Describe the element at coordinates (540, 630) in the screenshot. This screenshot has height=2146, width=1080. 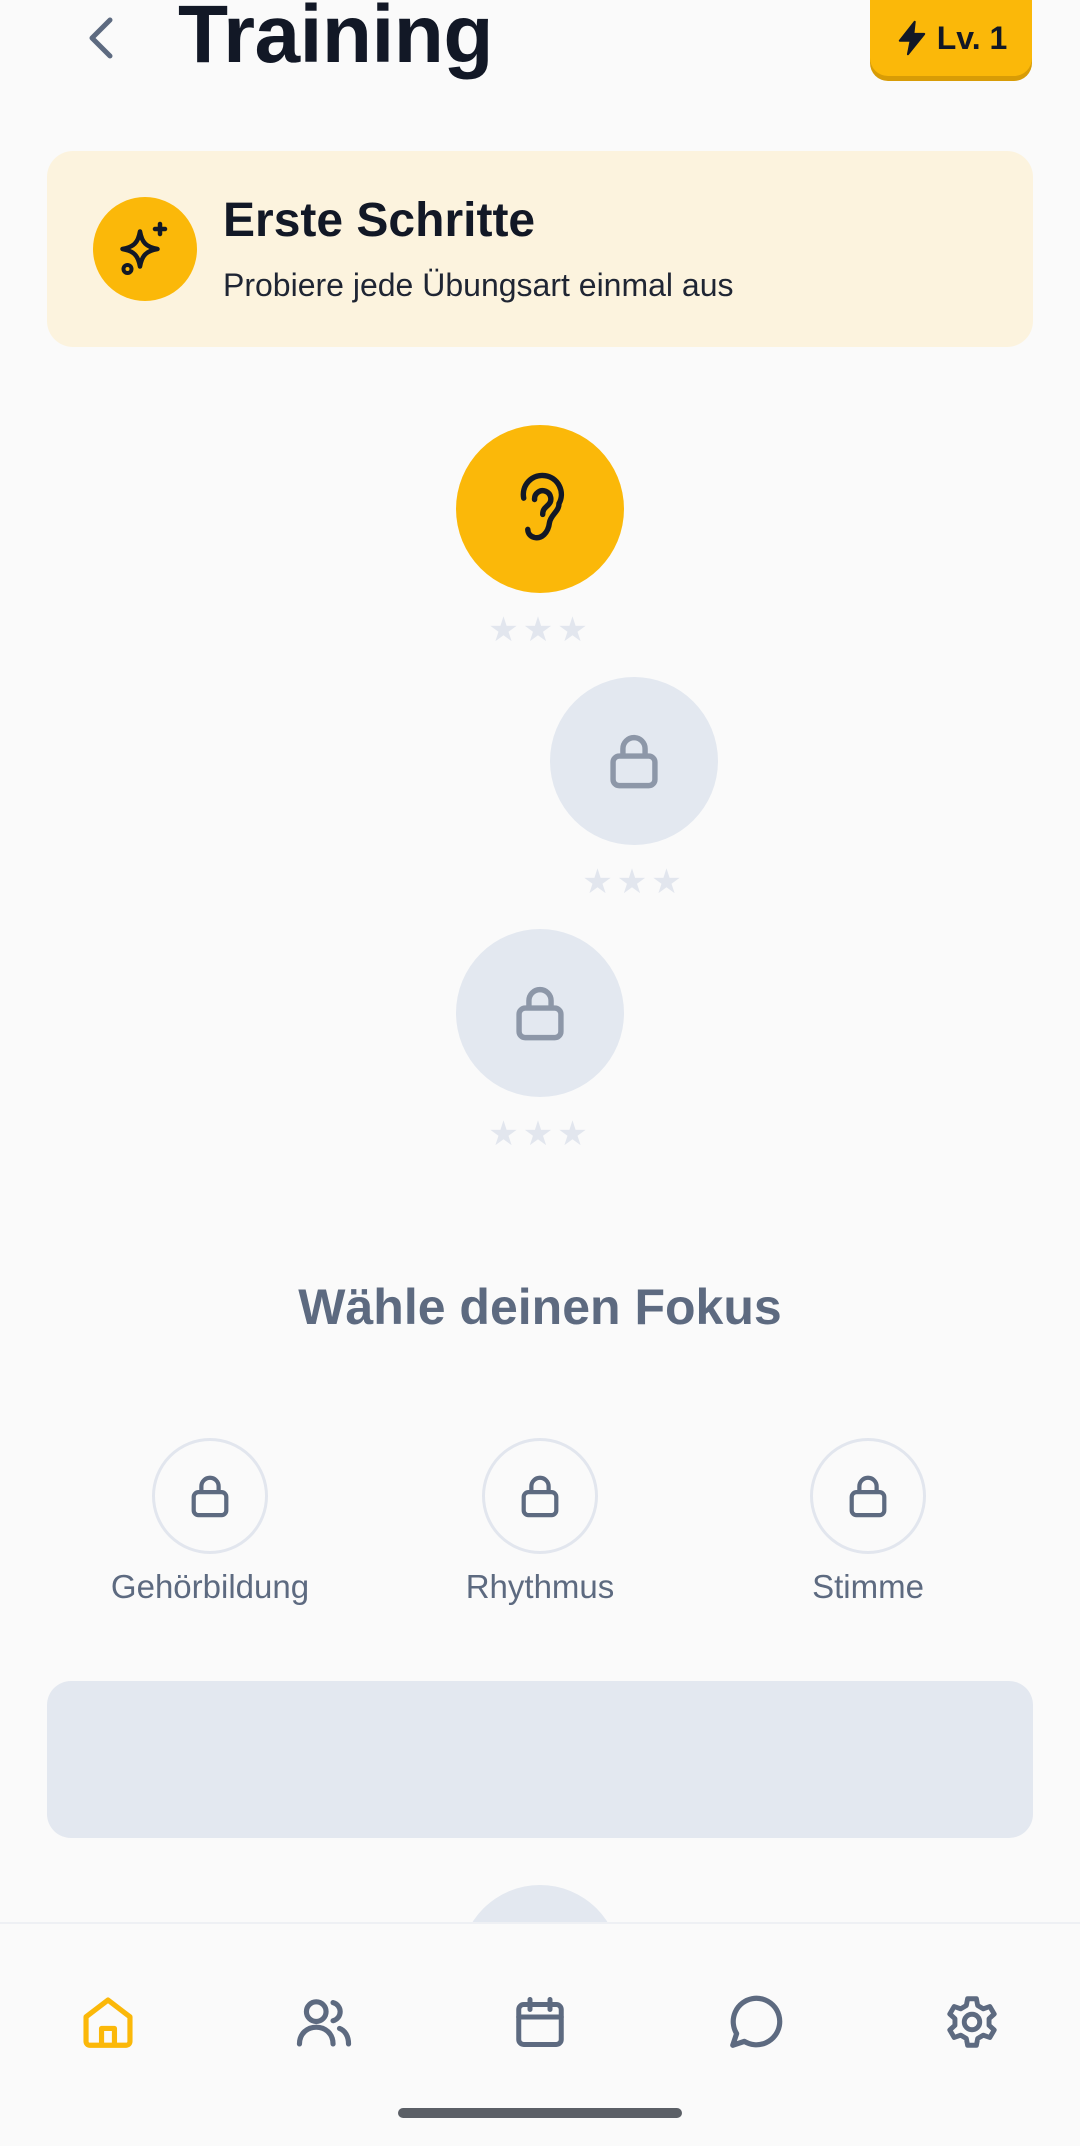
I see `path-node-1-stars: ★★★` at that location.